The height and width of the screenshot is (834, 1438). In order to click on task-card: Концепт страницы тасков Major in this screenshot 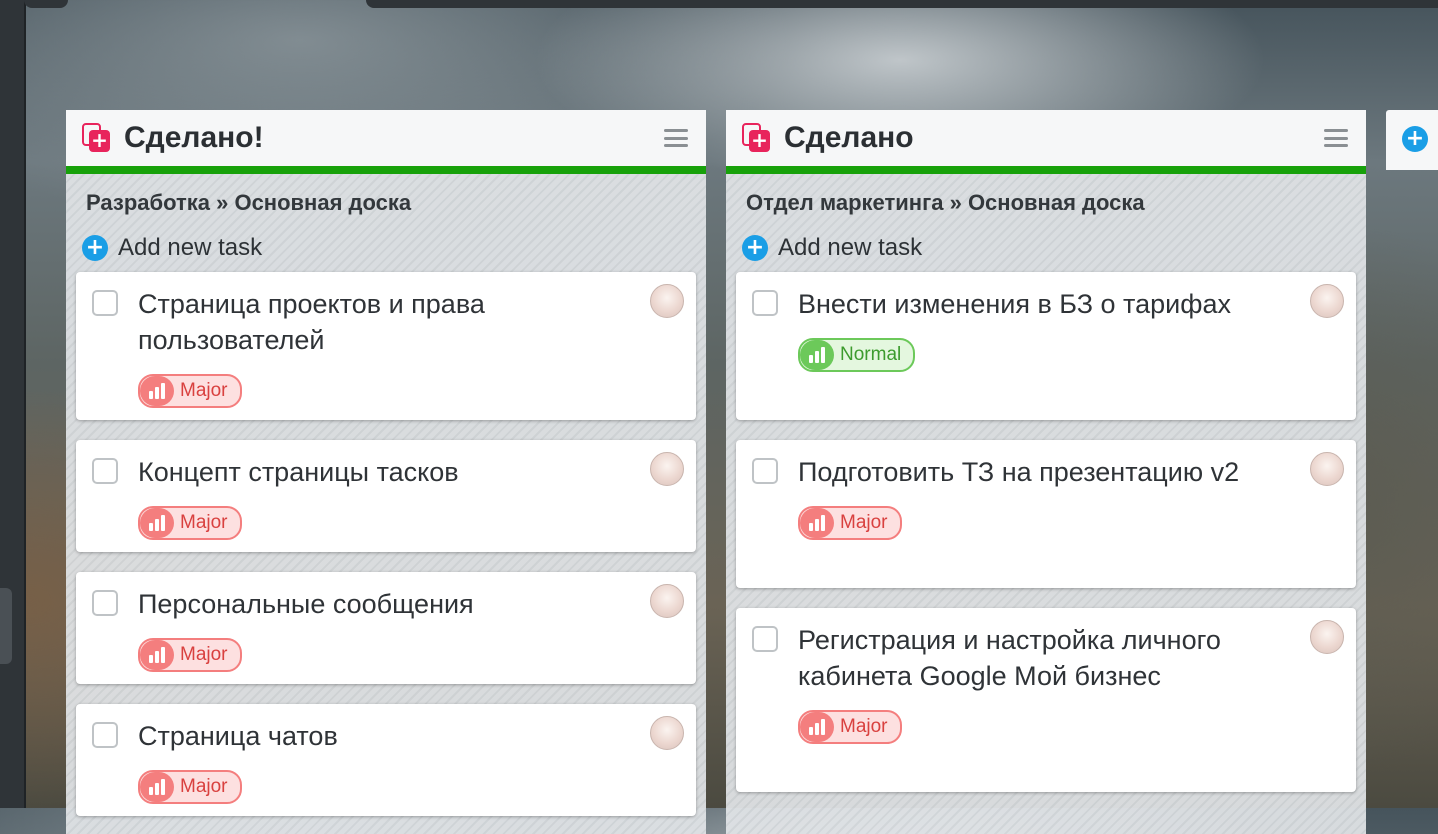, I will do `click(386, 496)`.